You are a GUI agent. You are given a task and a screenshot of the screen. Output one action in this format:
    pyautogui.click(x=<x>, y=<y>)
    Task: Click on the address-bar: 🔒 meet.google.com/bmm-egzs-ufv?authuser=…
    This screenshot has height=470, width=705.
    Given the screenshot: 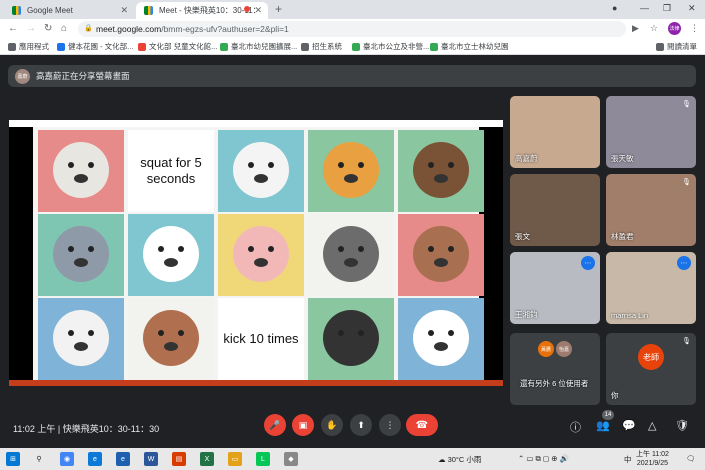 What is the action you would take?
    pyautogui.click(x=352, y=29)
    